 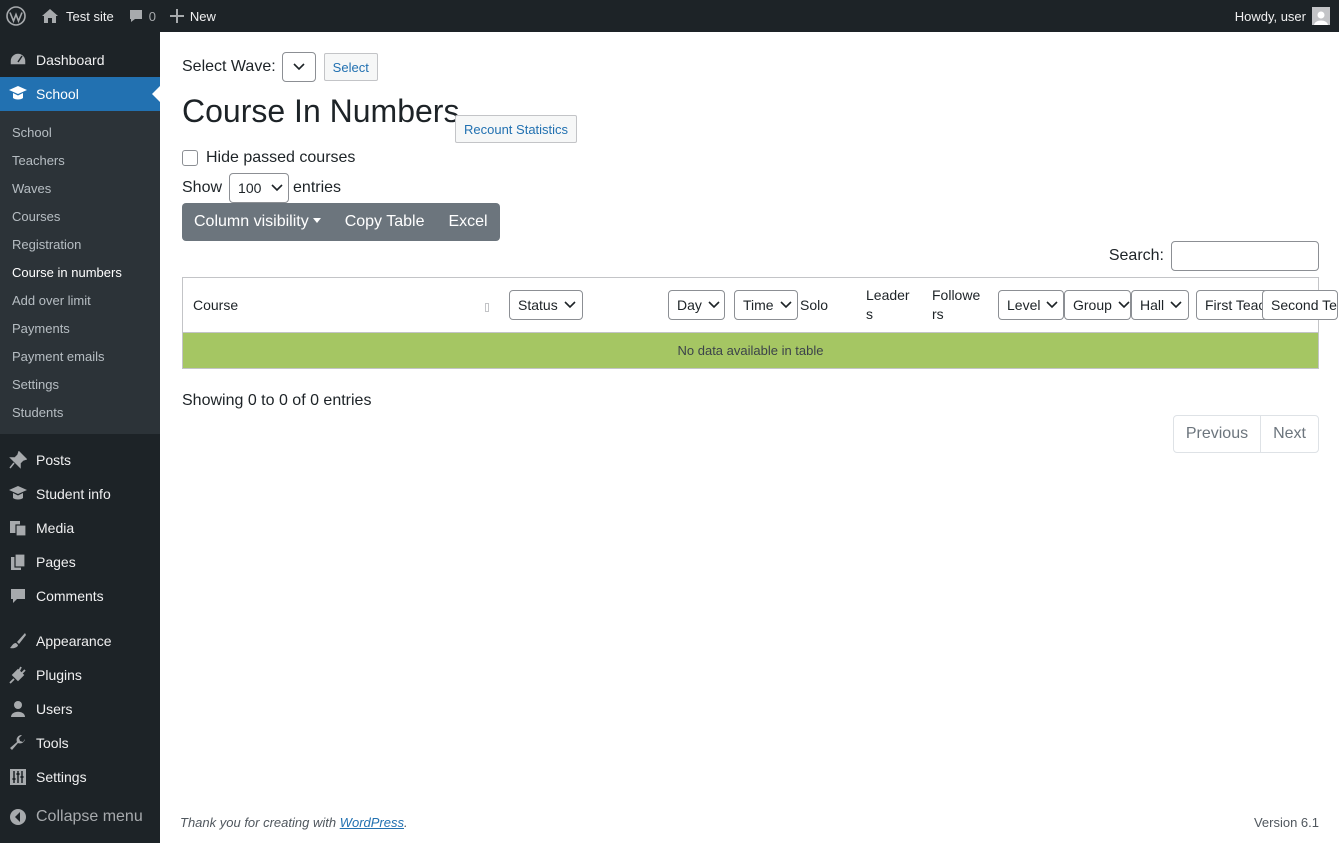 What do you see at coordinates (80, 300) in the screenshot?
I see `submenu-add-over-limit: Add over limit` at bounding box center [80, 300].